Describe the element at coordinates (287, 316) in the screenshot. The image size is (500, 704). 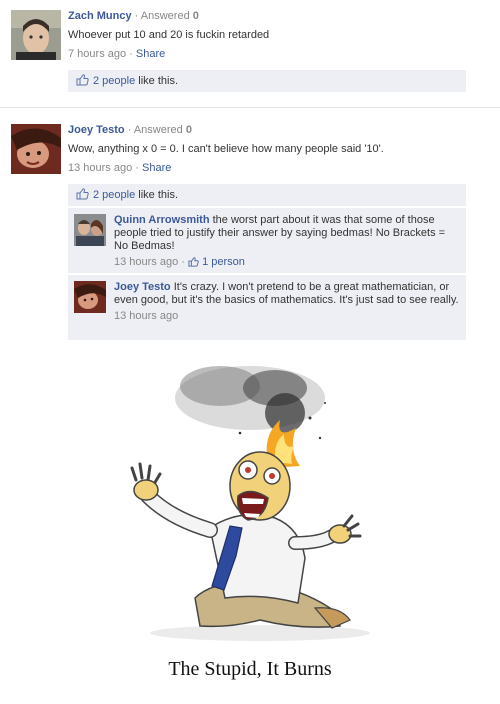
I see `comment-meta: 13 hours ago` at that location.